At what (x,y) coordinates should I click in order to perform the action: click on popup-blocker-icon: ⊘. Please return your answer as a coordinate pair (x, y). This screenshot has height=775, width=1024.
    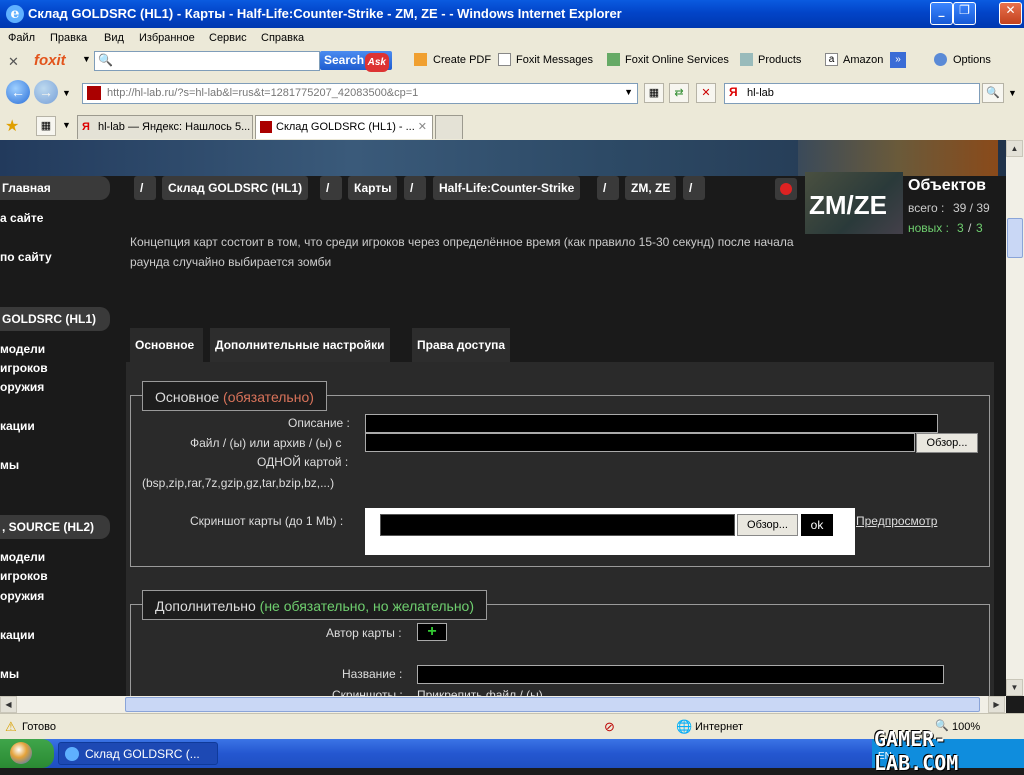
    Looking at the image, I should click on (609, 727).